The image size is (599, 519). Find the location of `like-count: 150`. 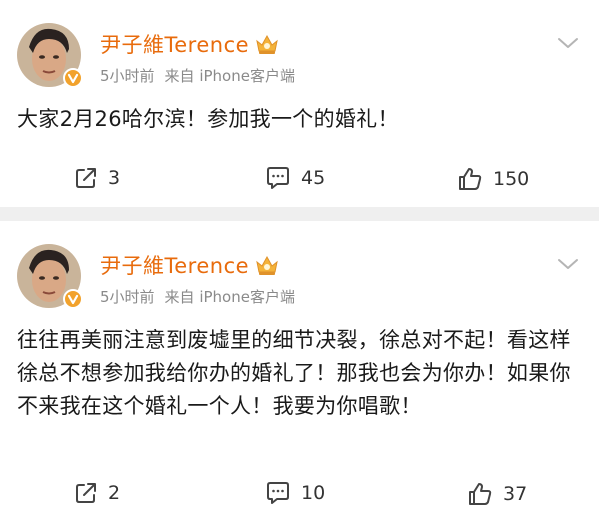

like-count: 150 is located at coordinates (511, 179).